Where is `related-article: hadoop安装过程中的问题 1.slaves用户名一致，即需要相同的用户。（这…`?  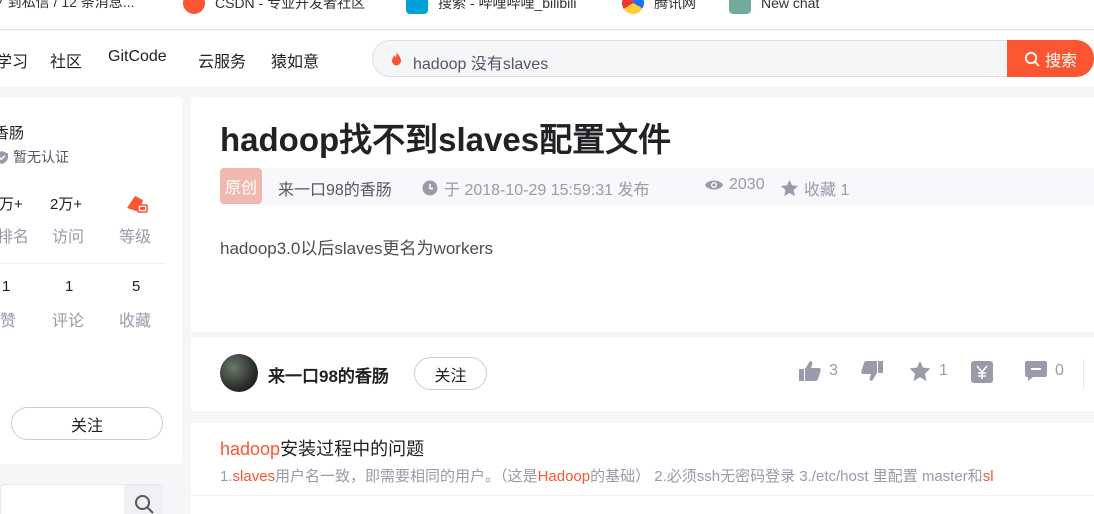
related-article: hadoop安装过程中的问题 1.slaves用户名一致，即需要相同的用户。（这… is located at coordinates (642, 468).